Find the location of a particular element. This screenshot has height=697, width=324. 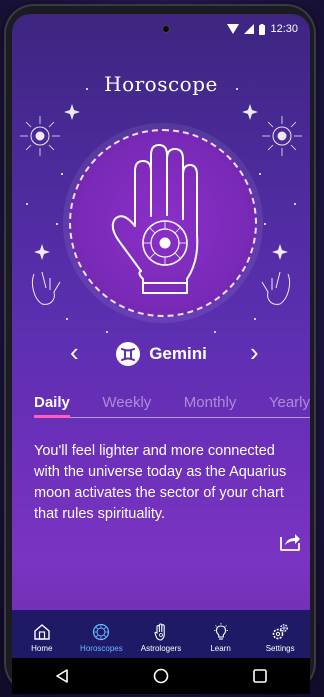

nav-learn: Learn is located at coordinates (221, 638).